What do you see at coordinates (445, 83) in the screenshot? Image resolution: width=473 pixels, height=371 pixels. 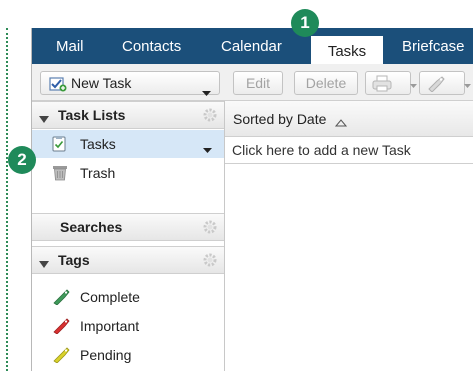 I see `tag-button` at bounding box center [445, 83].